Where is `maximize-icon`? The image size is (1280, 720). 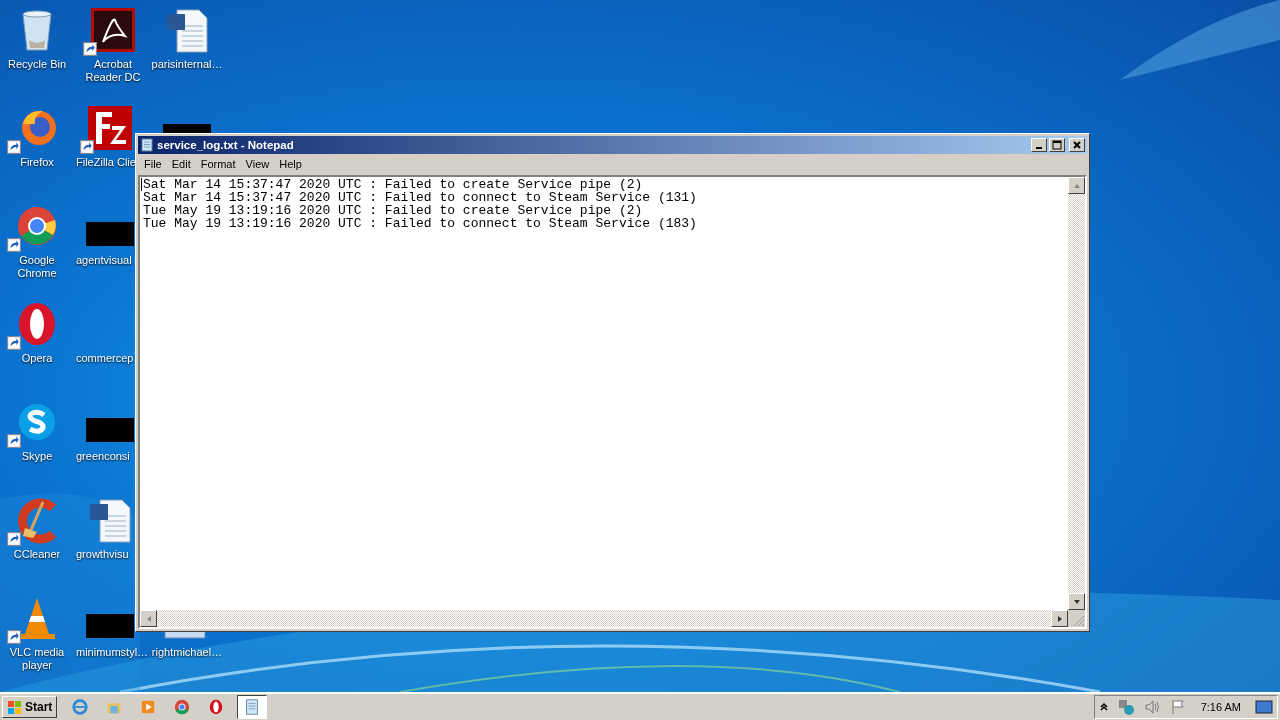
maximize-icon is located at coordinates (1057, 145).